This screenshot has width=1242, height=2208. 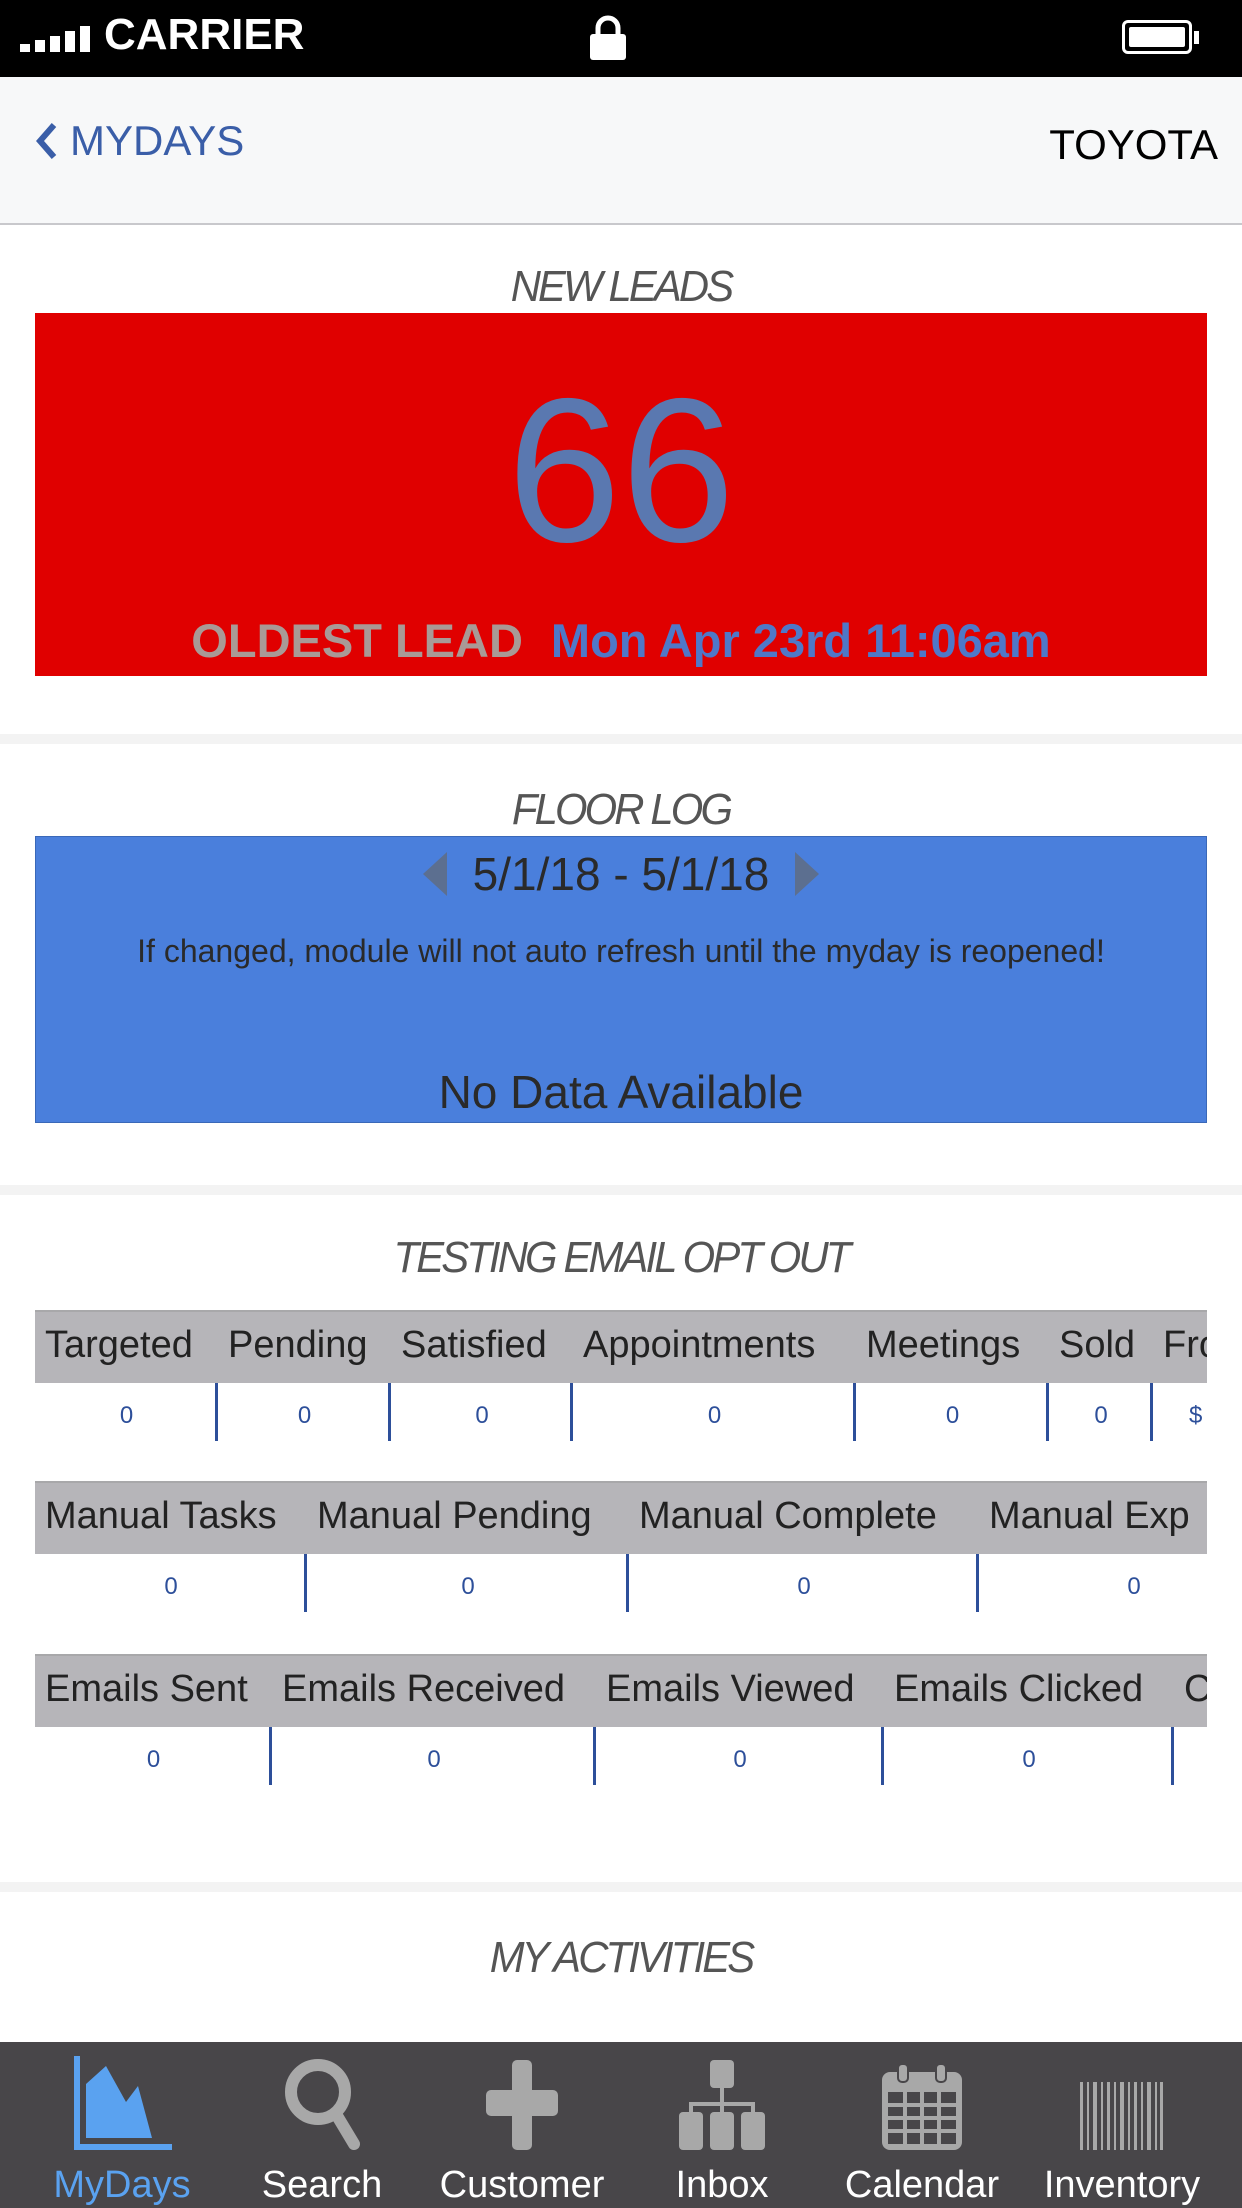 I want to click on oldest-lead: OLDEST LEAD Mon Apr 23rd 11:06am, so click(x=621, y=640).